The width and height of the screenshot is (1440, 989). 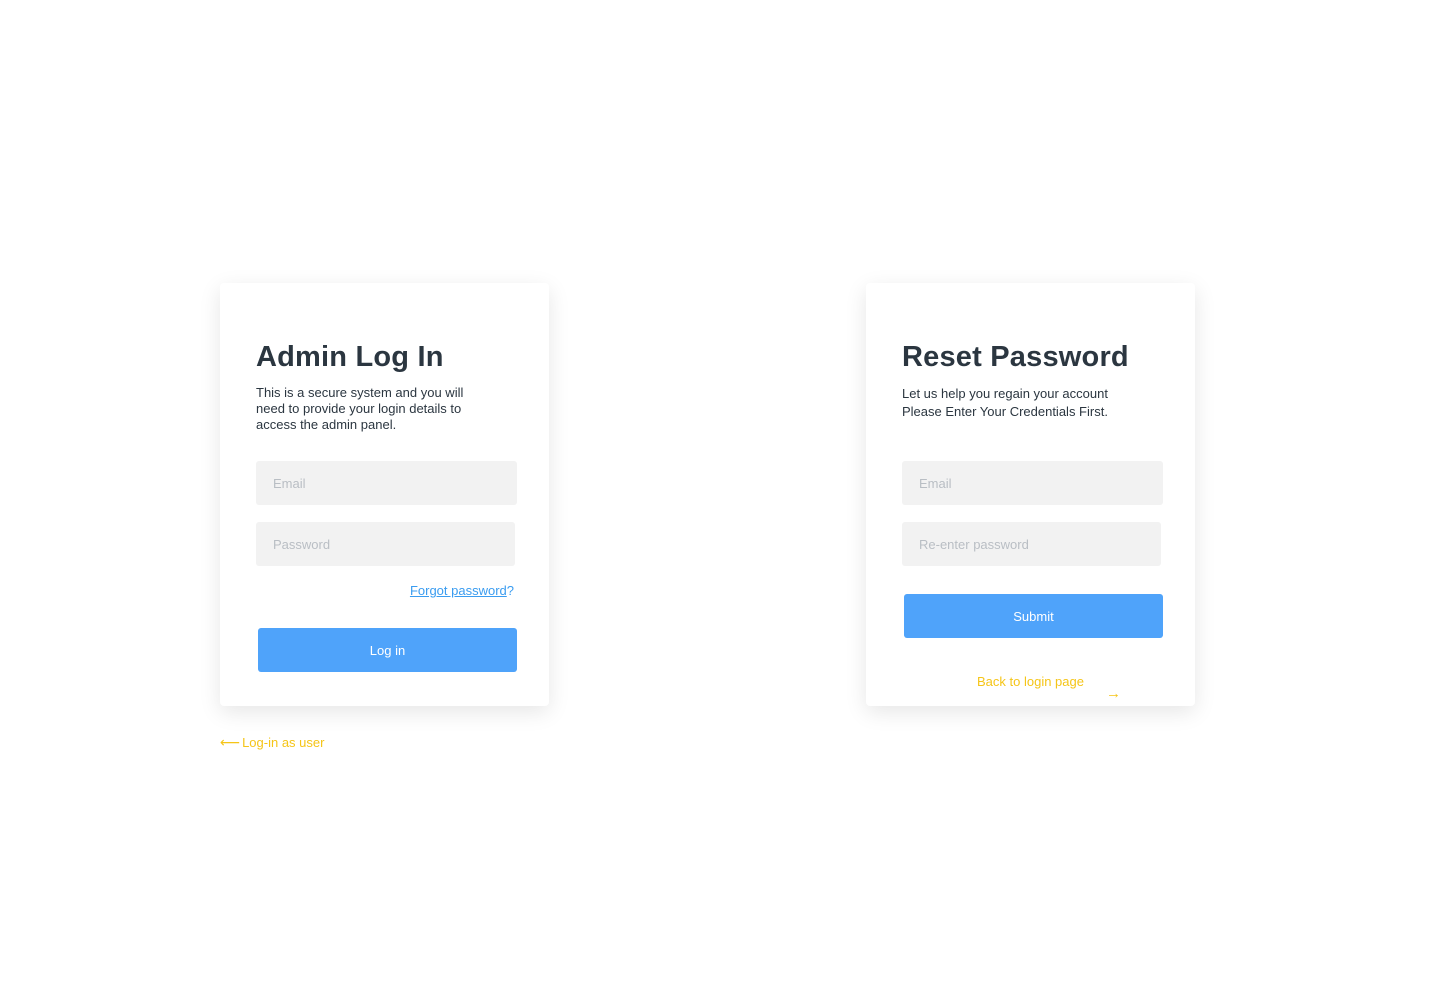 I want to click on reset-description-line: Please Enter Your Credentials First., so click(x=1005, y=411).